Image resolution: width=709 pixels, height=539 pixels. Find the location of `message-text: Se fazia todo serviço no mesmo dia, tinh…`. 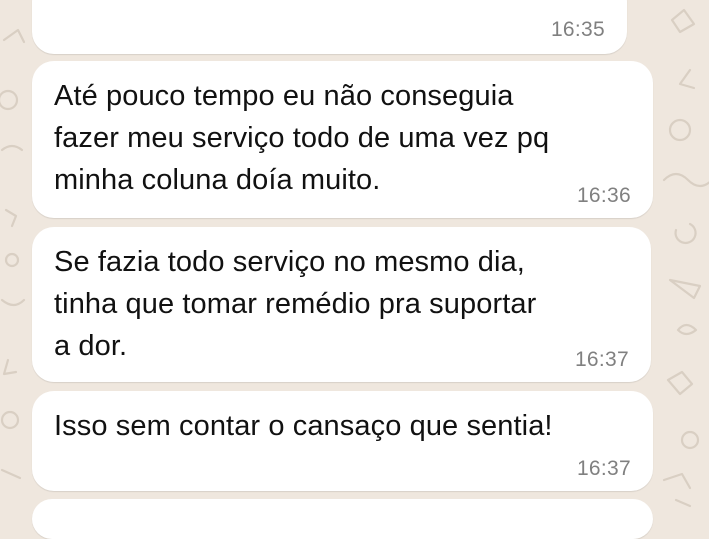

message-text: Se fazia todo serviço no mesmo dia, tinh… is located at coordinates (295, 304).